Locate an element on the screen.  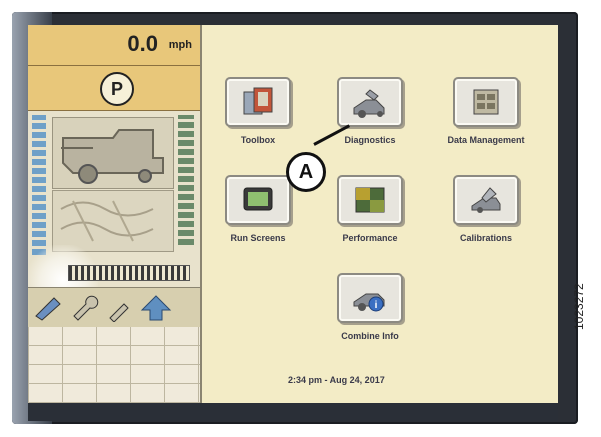
performance-icon is located at coordinates (370, 200).